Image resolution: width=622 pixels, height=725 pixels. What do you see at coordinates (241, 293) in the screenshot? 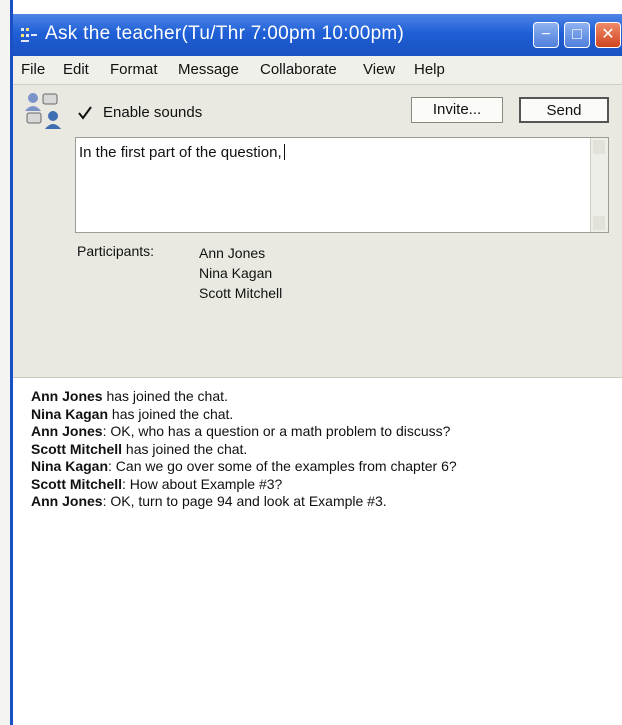
I see `participant-name: Scott Mitchell` at bounding box center [241, 293].